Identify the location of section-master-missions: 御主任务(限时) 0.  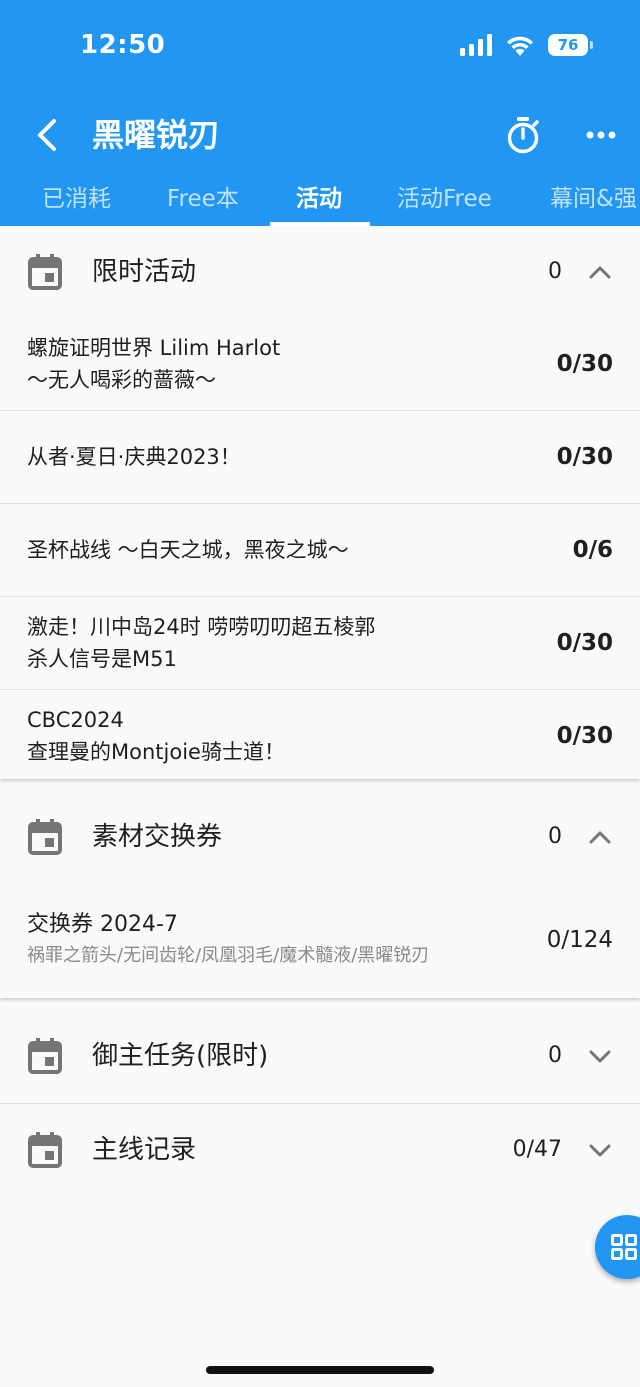
(320, 1056).